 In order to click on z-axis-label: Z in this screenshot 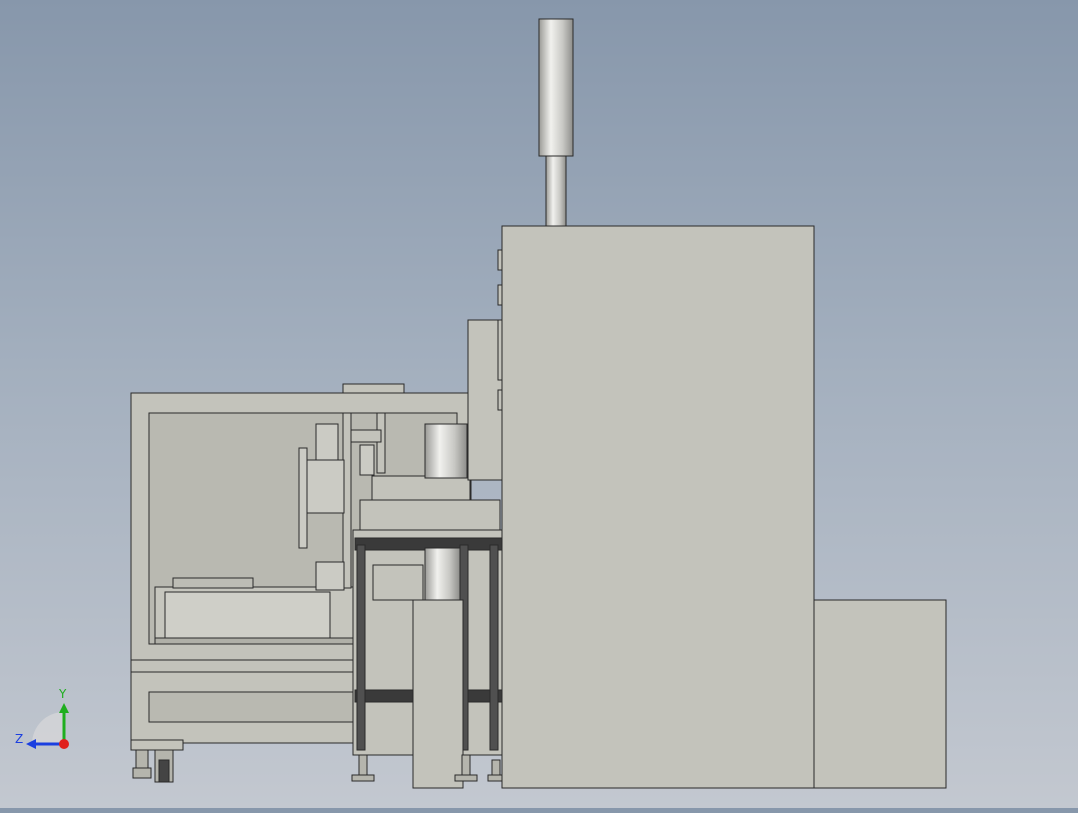, I will do `click(19, 739)`.